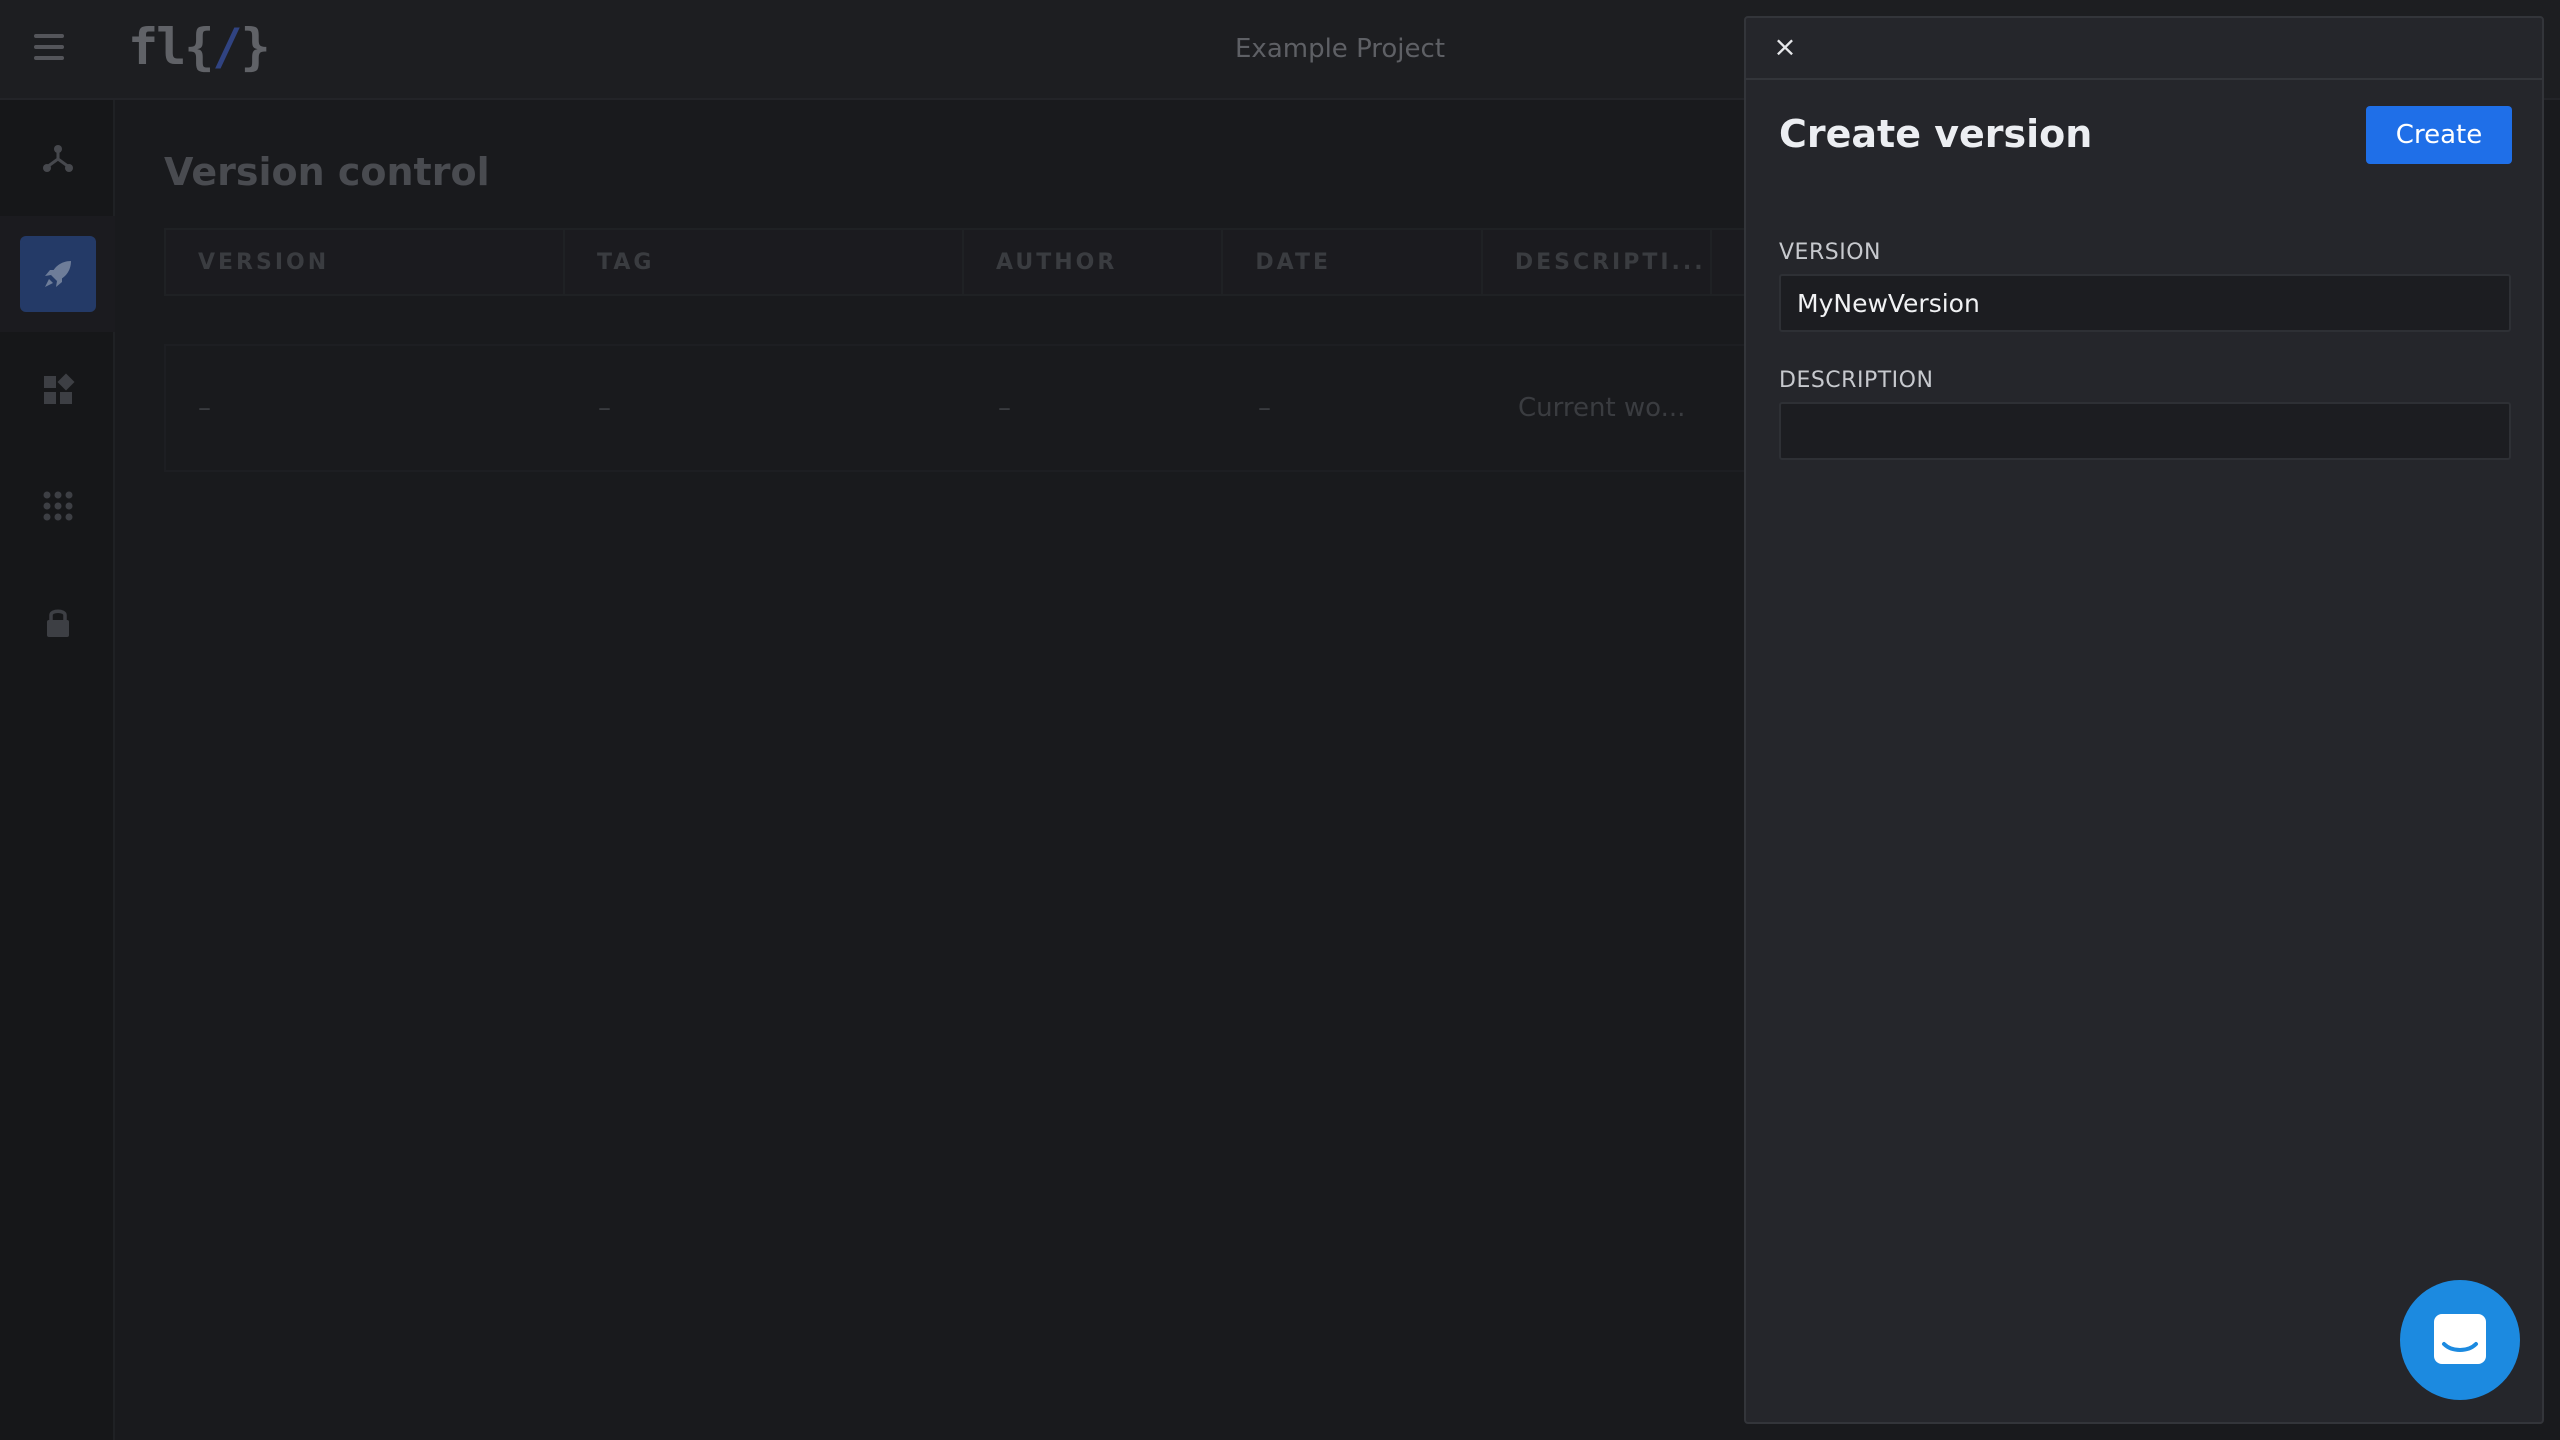 This screenshot has height=1440, width=2560. What do you see at coordinates (1856, 380) in the screenshot?
I see `description-label: DESCRIPTION` at bounding box center [1856, 380].